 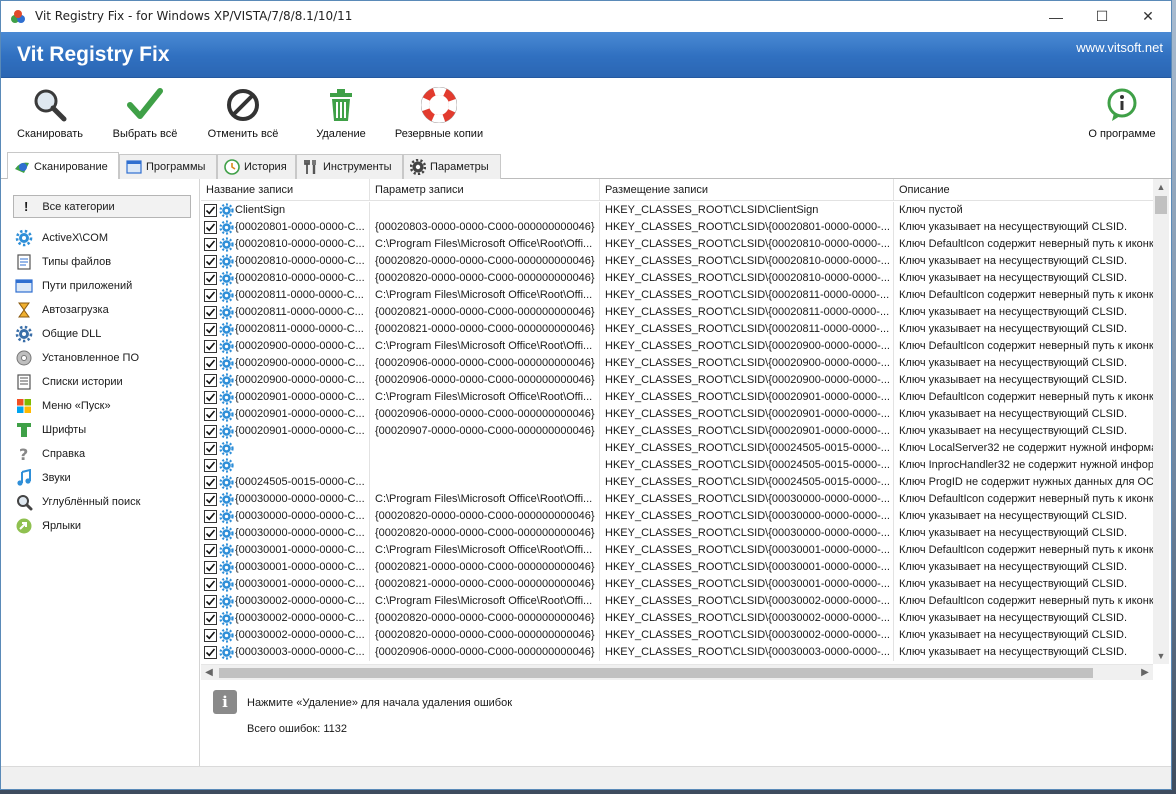 What do you see at coordinates (105, 358) in the screenshot?
I see `sidebar-category-item: Установленное ПО` at bounding box center [105, 358].